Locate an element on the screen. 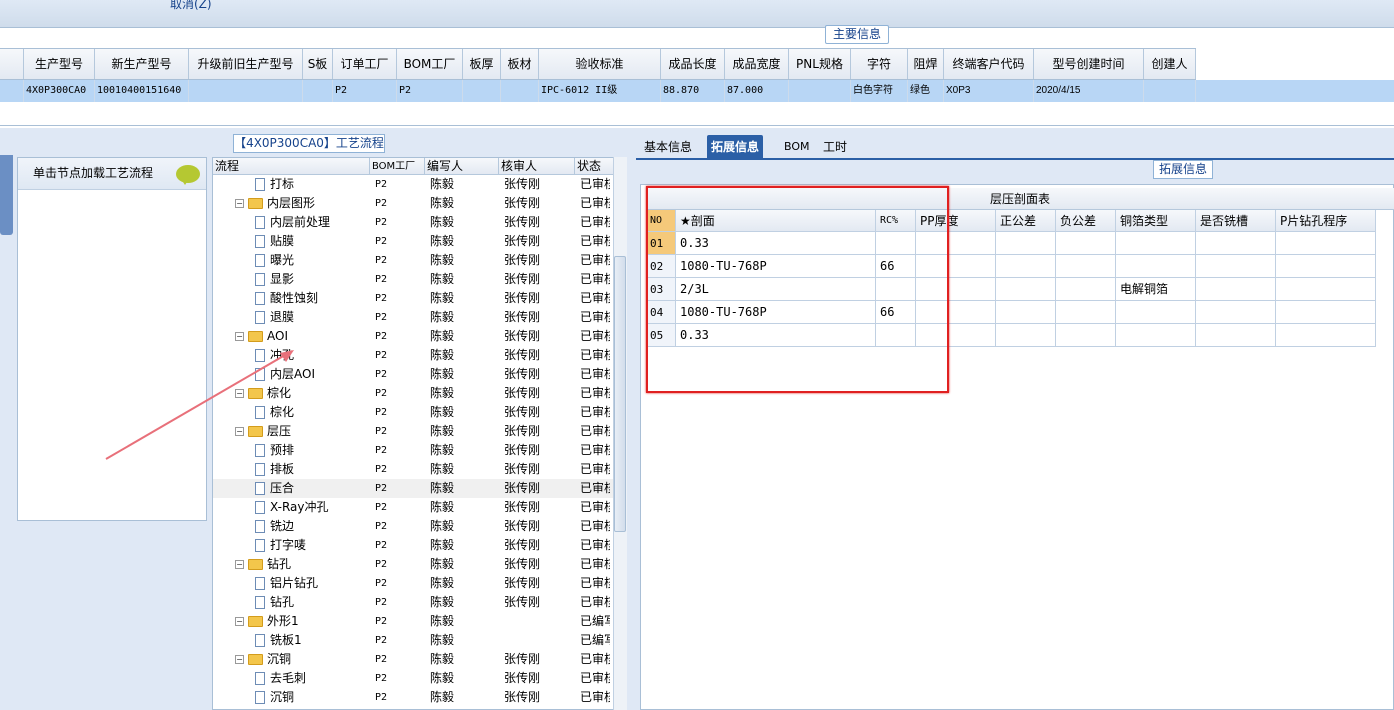 The image size is (1394, 710). col-header-process: 流程 is located at coordinates (291, 166).